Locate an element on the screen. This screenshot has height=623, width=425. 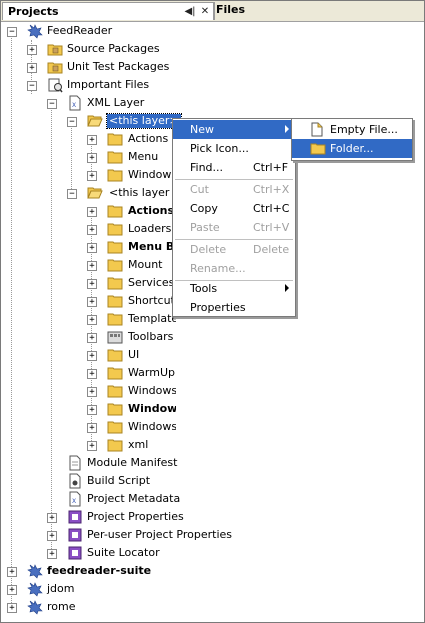
tree-label: xml is located at coordinates (138, 444).